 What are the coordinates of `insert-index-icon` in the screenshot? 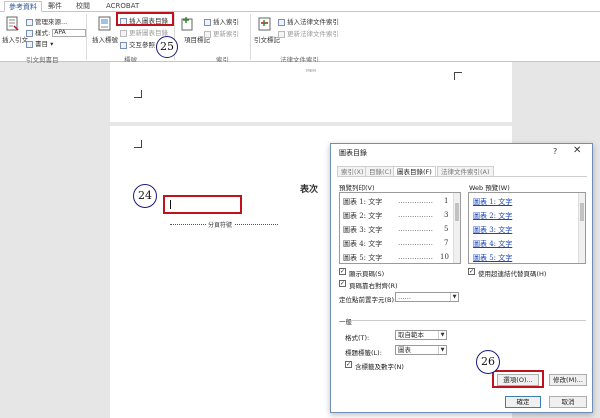 It's located at (207, 22).